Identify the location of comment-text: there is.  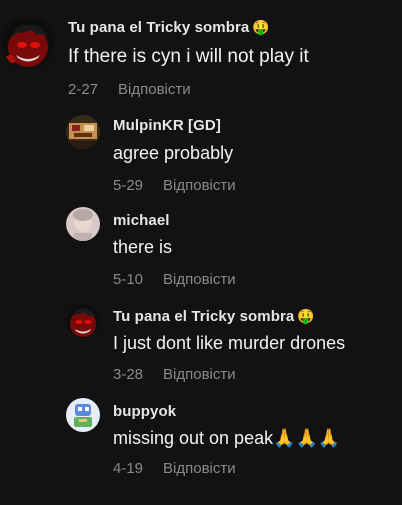
(143, 247).